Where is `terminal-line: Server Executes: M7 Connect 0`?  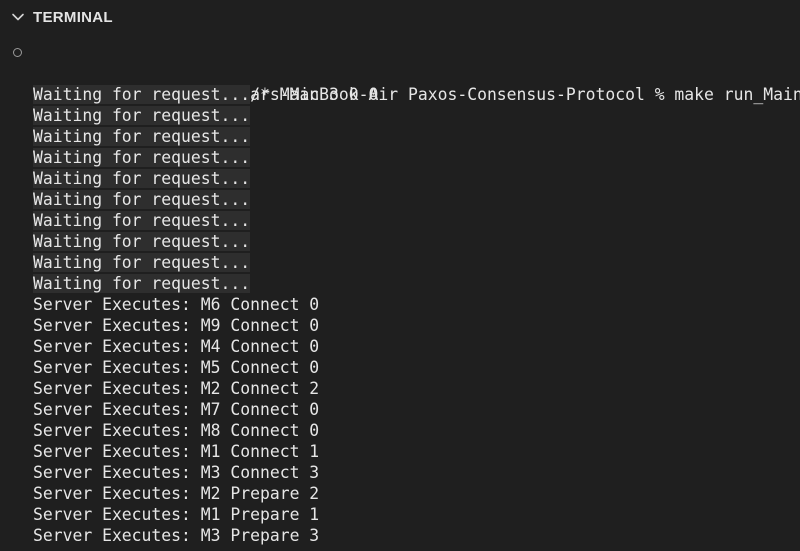
terminal-line: Server Executes: M7 Connect 0 is located at coordinates (400, 409).